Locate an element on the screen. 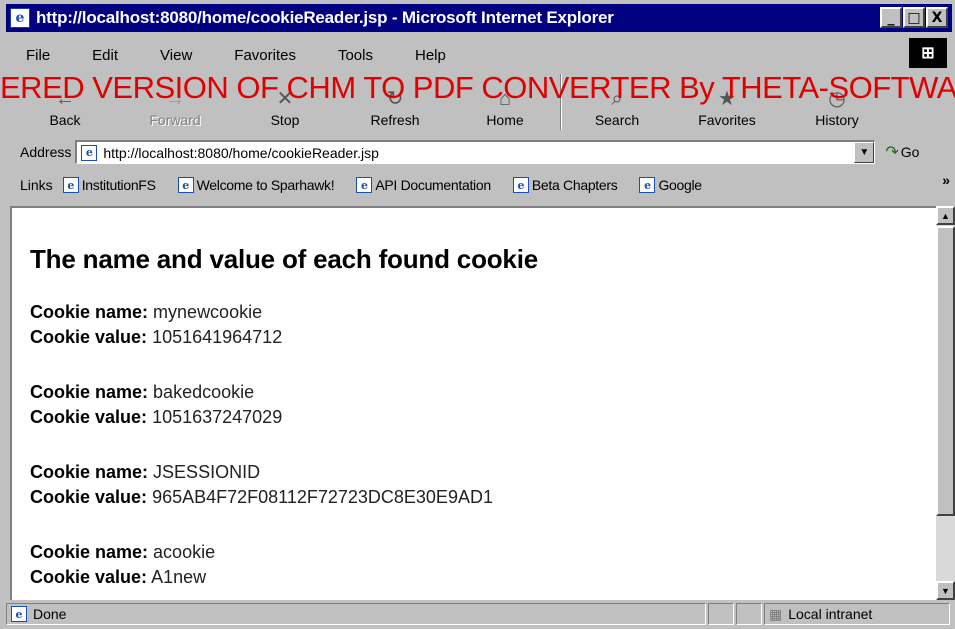 This screenshot has height=629, width=955. link-beta-chapters: e Beta Chapters is located at coordinates (565, 185).